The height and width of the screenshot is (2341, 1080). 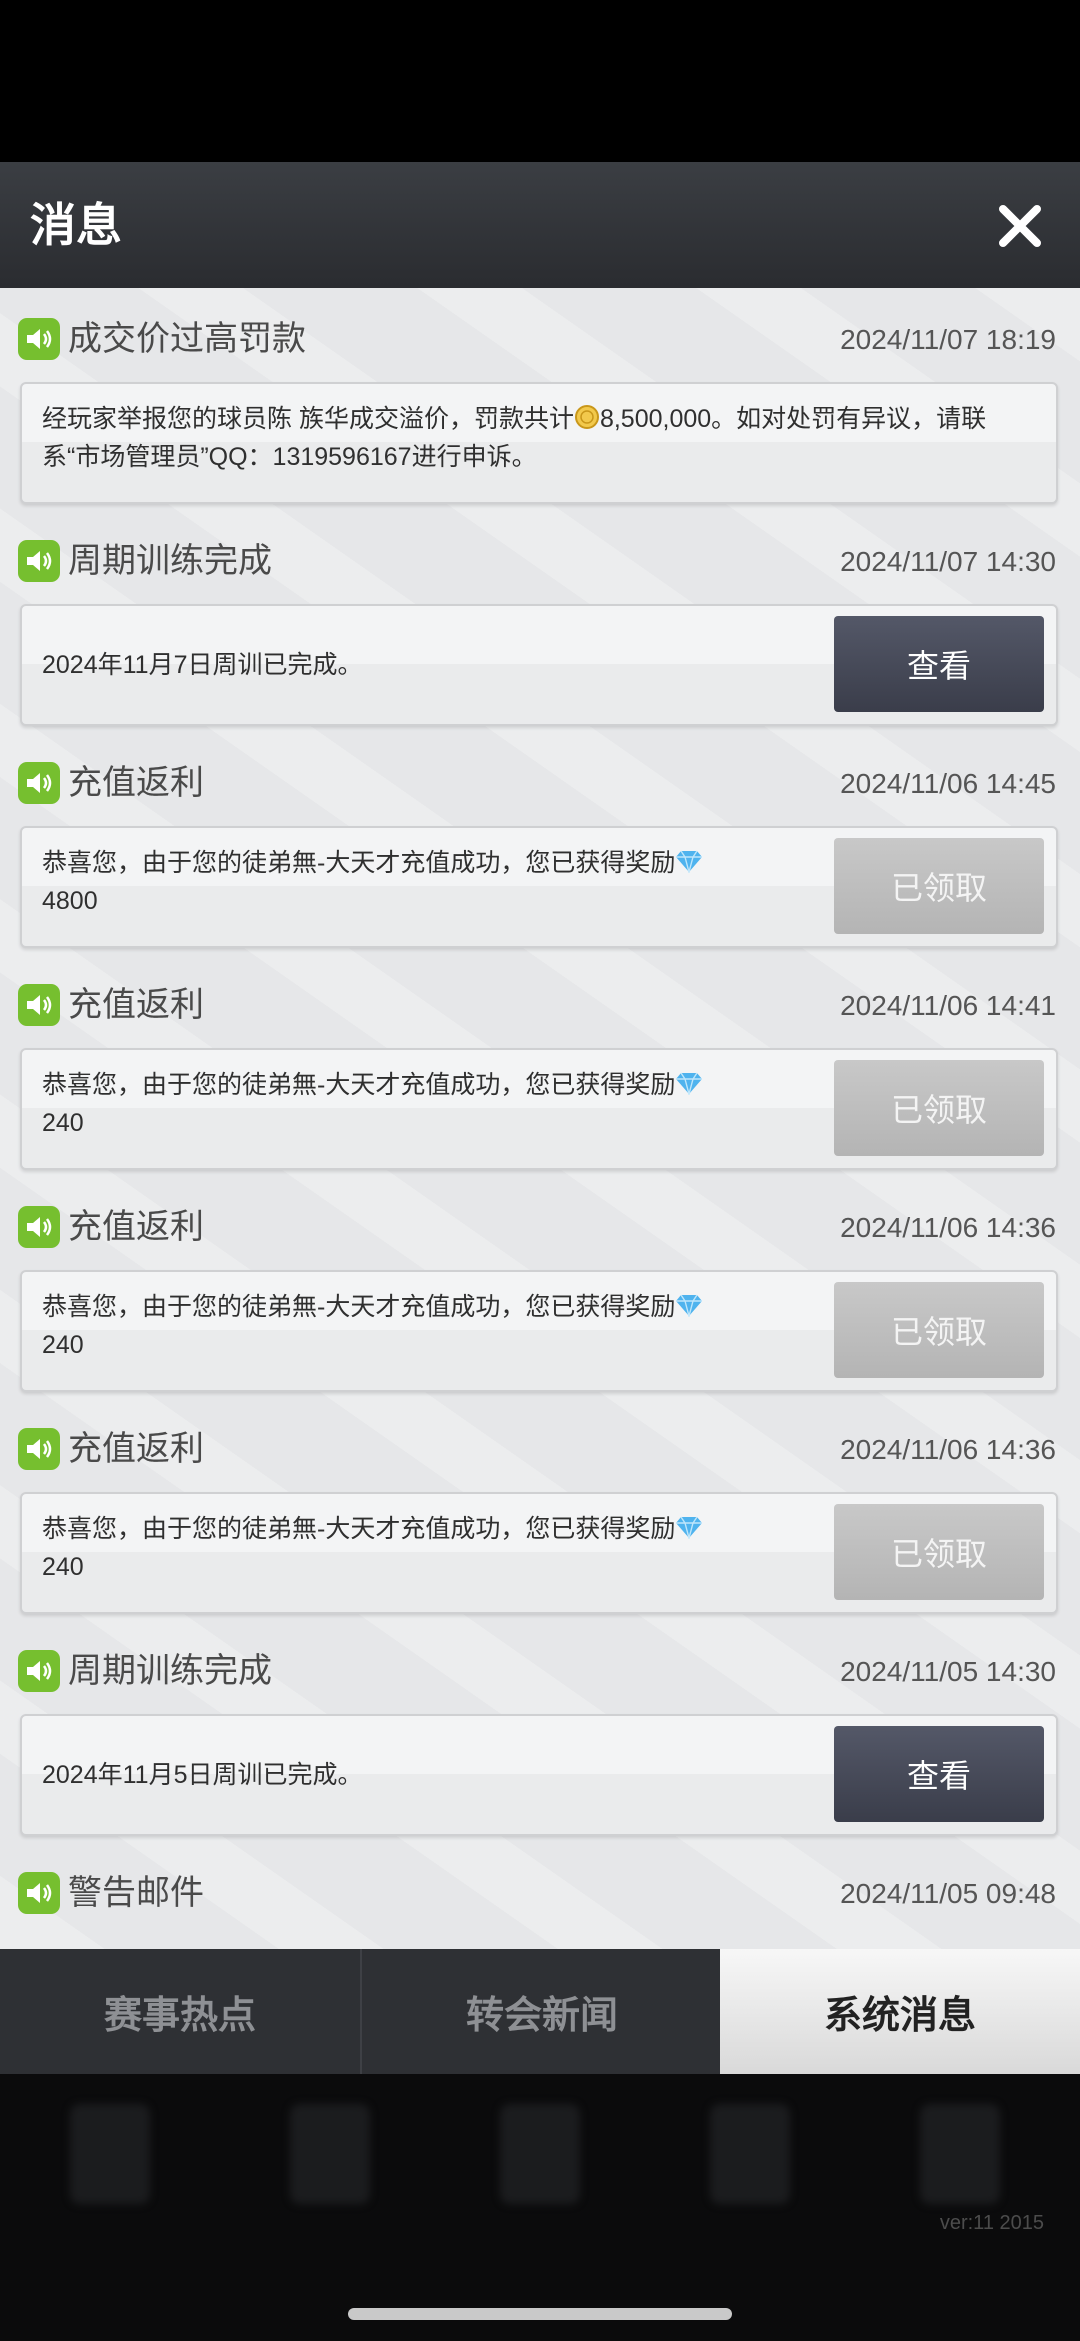 What do you see at coordinates (948, 561) in the screenshot?
I see `message-date: 2024/11/07 14:30` at bounding box center [948, 561].